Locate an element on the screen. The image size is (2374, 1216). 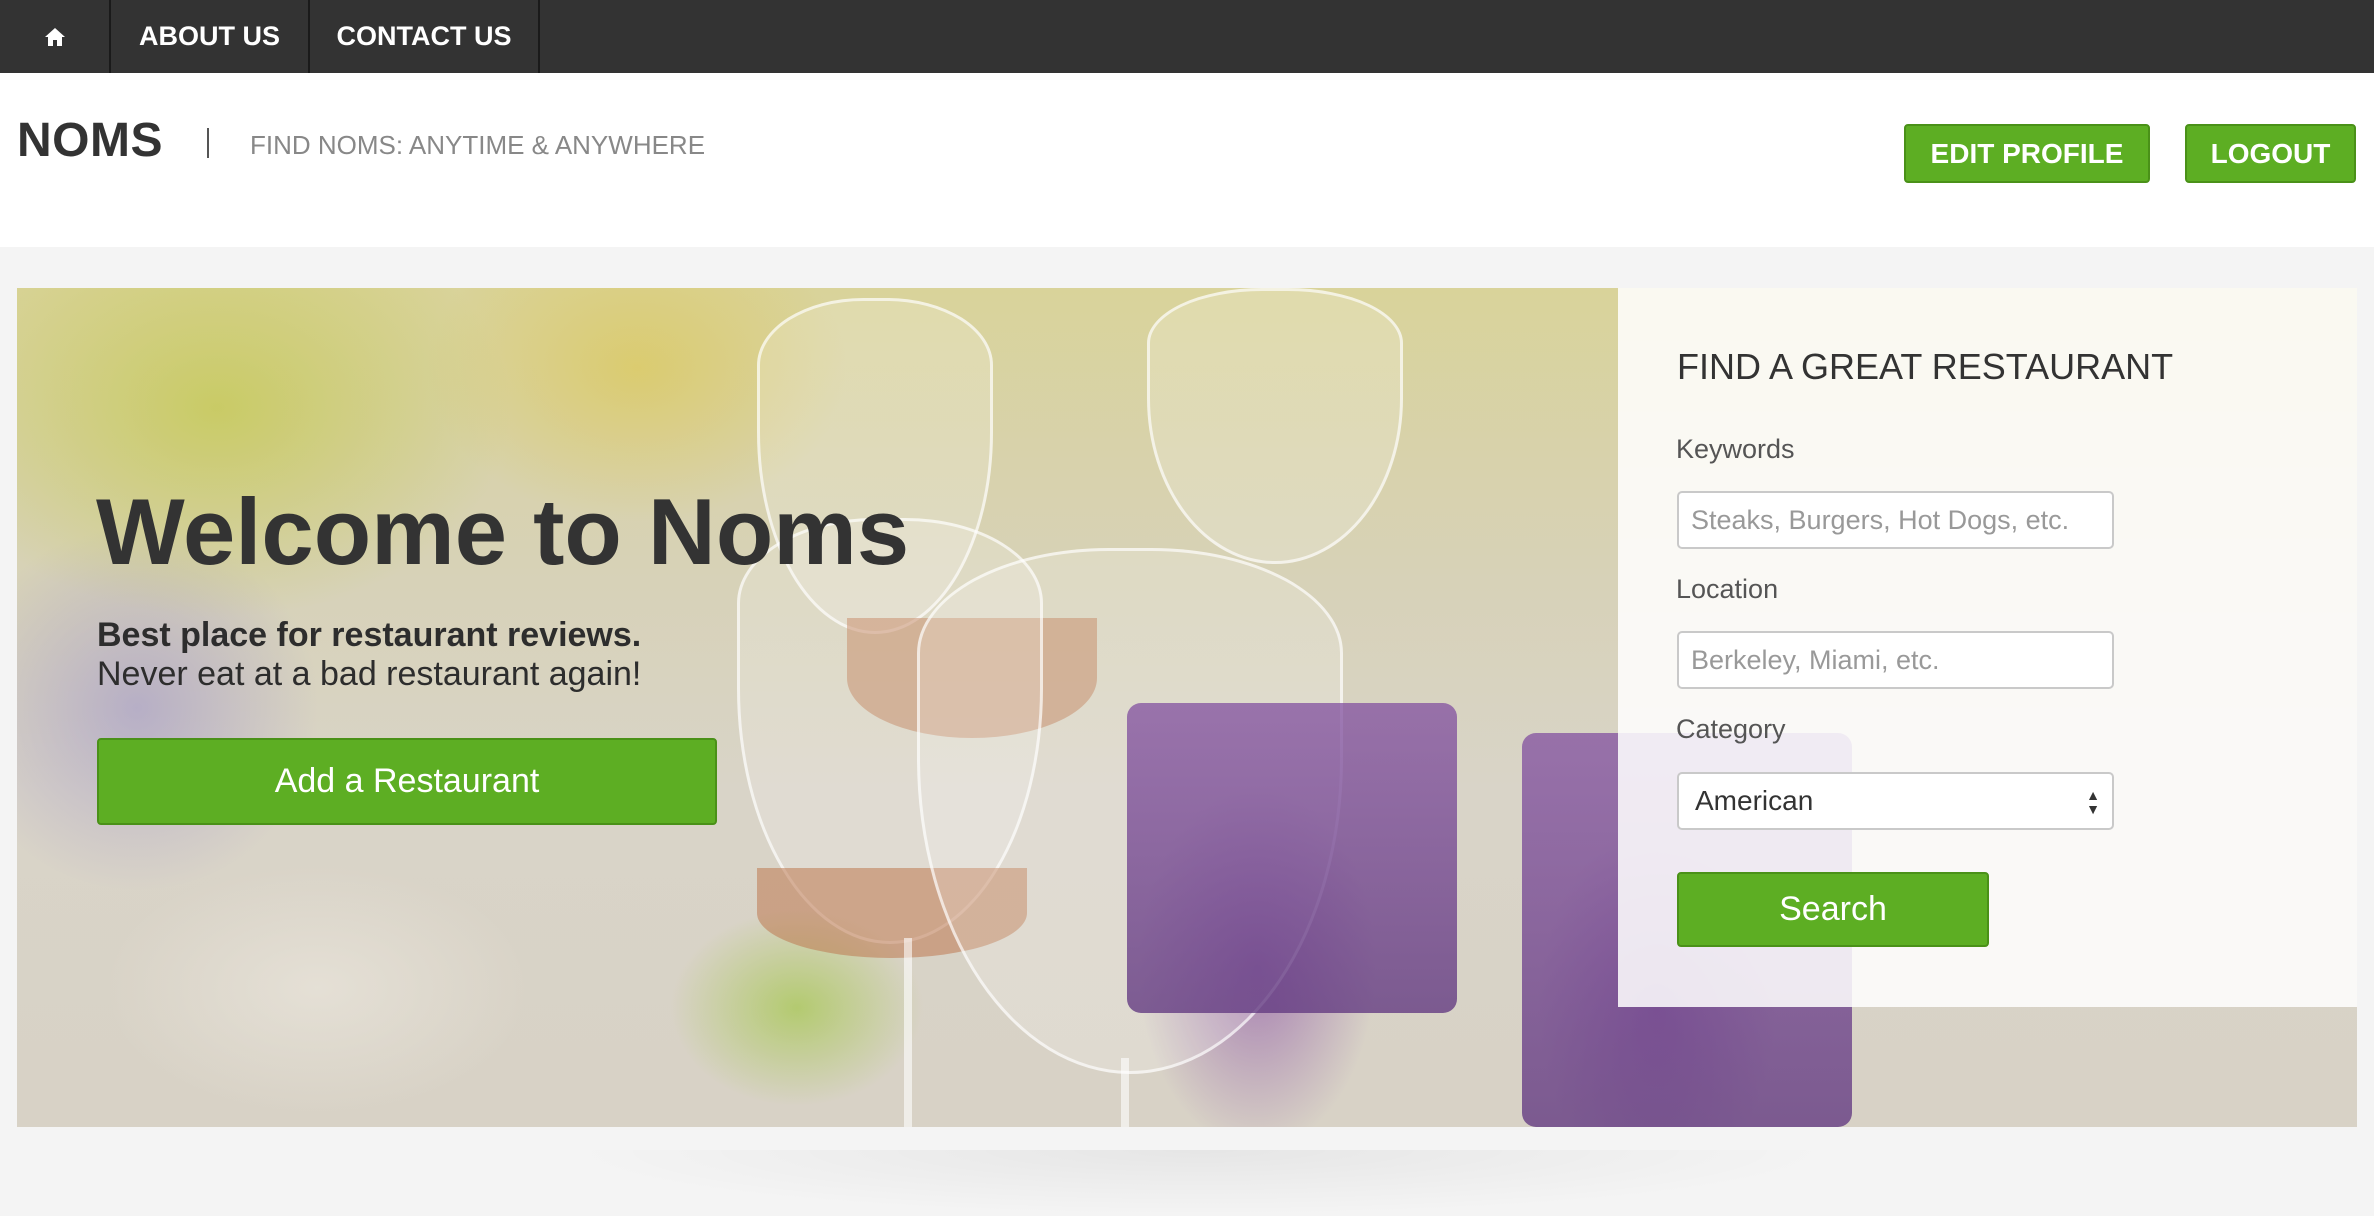
logout-button: LOGOUT is located at coordinates (2270, 153).